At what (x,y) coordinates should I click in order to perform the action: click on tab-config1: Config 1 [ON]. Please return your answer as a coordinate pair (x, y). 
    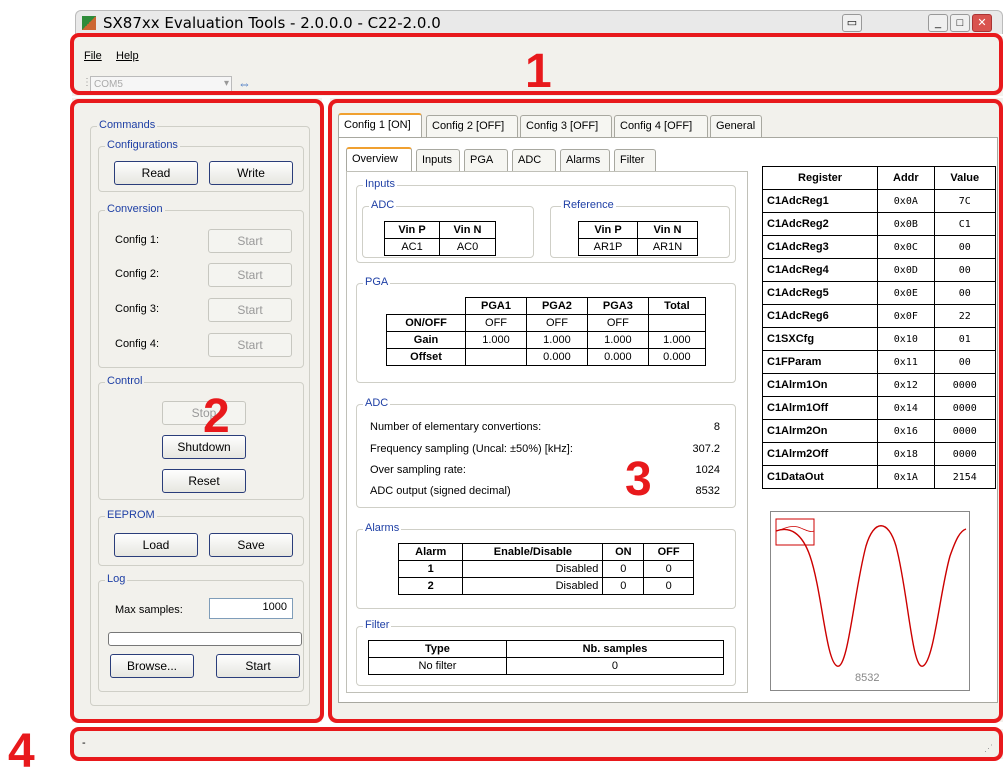
    Looking at the image, I should click on (380, 125).